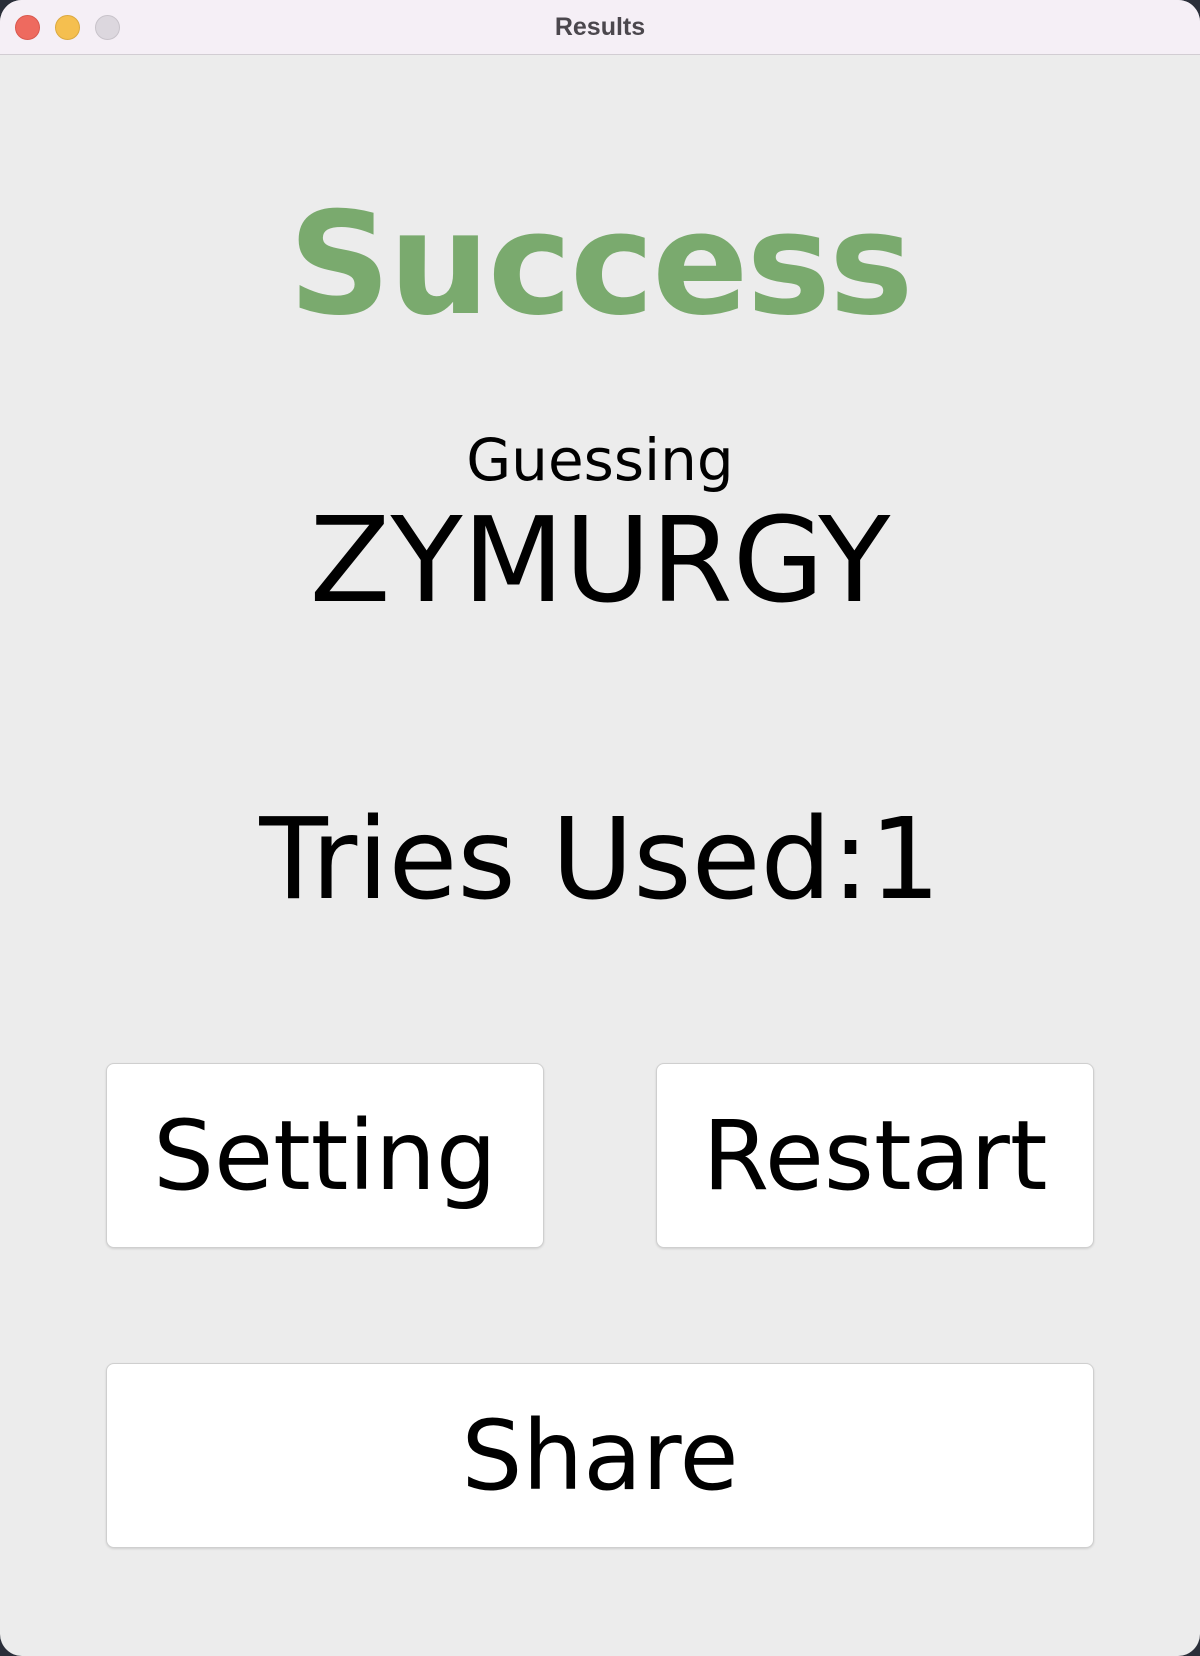  I want to click on tries-used-text: Tries Used:1, so click(600, 860).